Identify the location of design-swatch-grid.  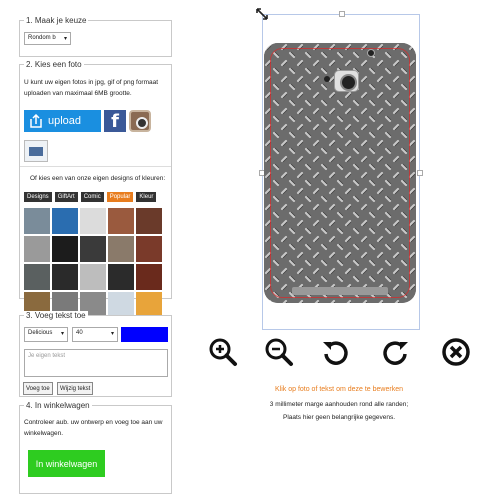
(93, 263).